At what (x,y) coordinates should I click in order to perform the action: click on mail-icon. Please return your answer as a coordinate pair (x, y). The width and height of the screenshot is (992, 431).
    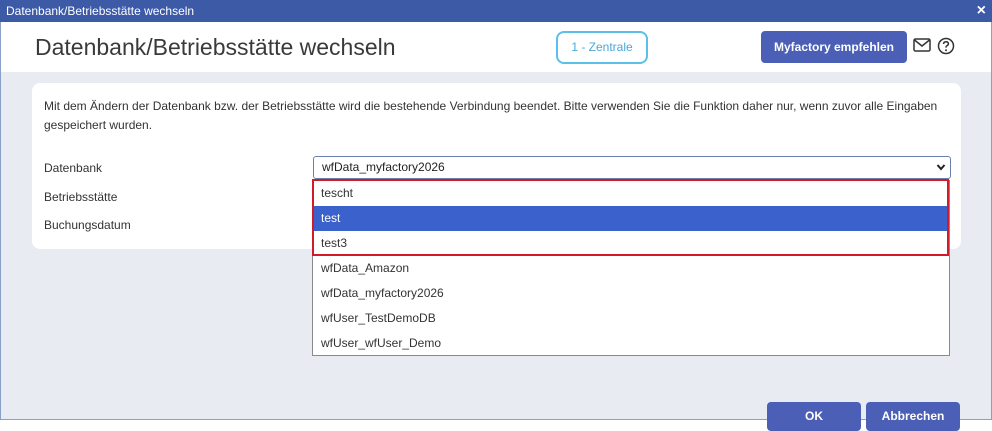
    Looking at the image, I should click on (922, 45).